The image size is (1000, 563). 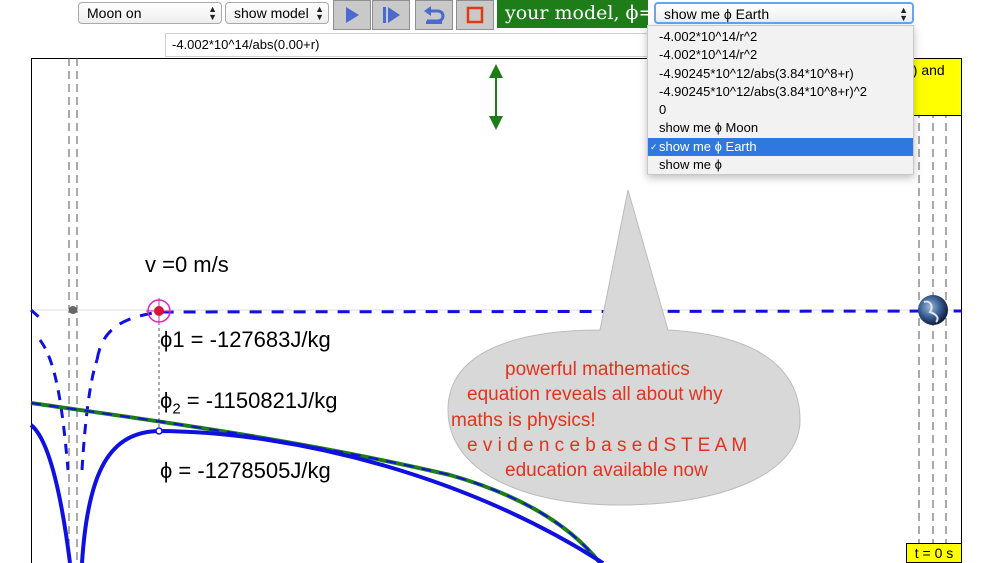 What do you see at coordinates (780, 128) in the screenshot?
I see `menu-item-show-moon: show me ϕ Moon` at bounding box center [780, 128].